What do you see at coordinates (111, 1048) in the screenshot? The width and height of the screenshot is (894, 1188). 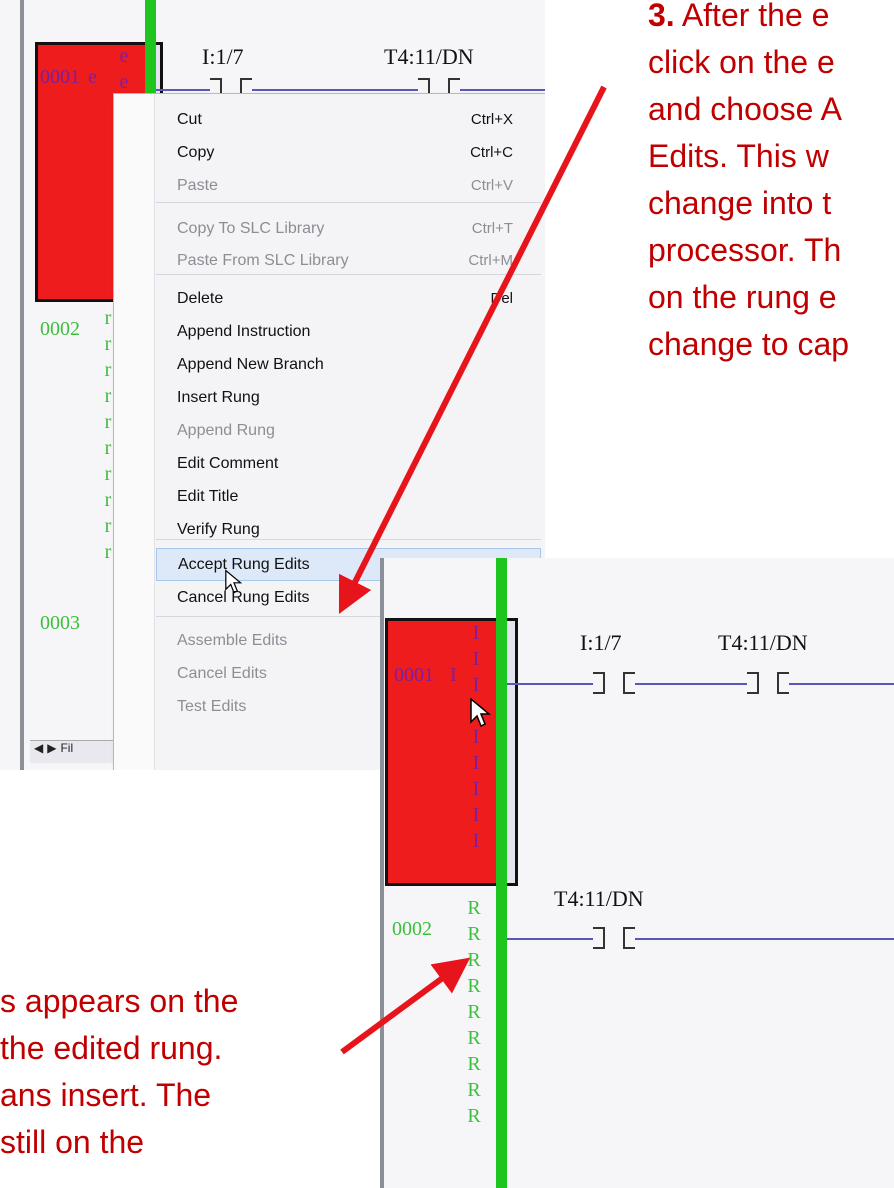 I see `note-line-2: the edited rung.` at bounding box center [111, 1048].